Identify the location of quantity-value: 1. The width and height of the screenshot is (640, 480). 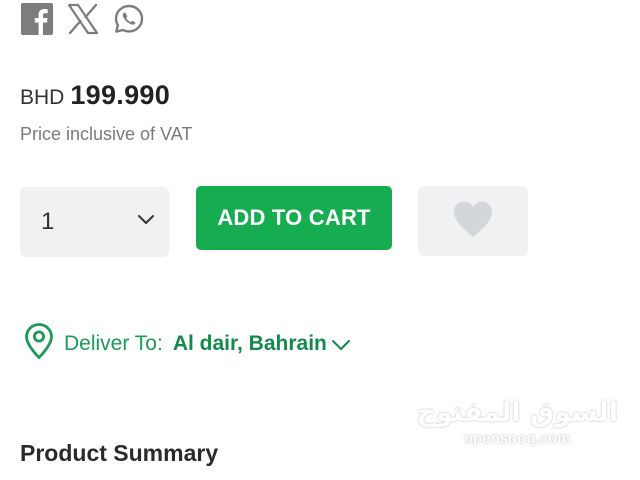
(48, 221).